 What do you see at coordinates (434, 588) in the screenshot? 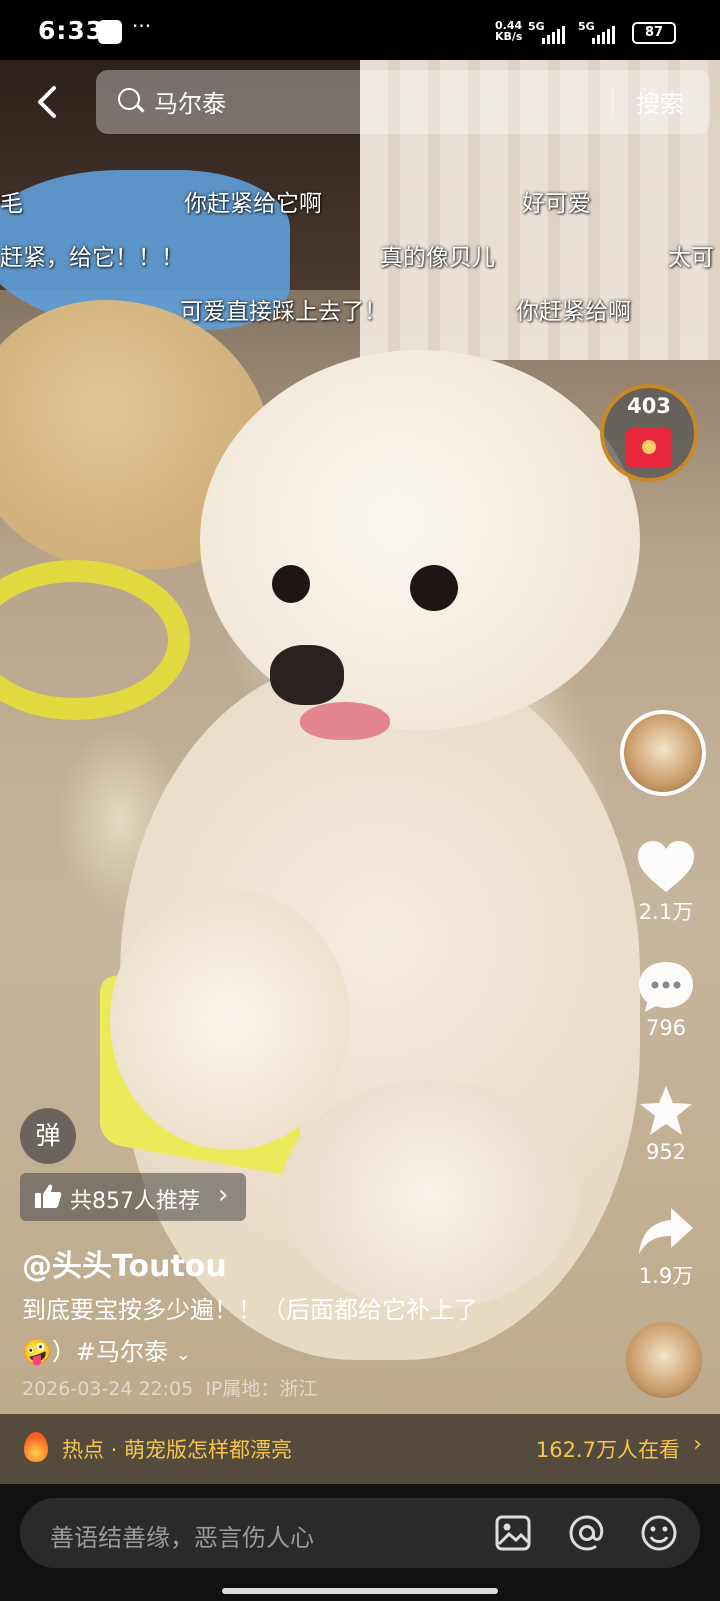
I see `dog-eye-right` at bounding box center [434, 588].